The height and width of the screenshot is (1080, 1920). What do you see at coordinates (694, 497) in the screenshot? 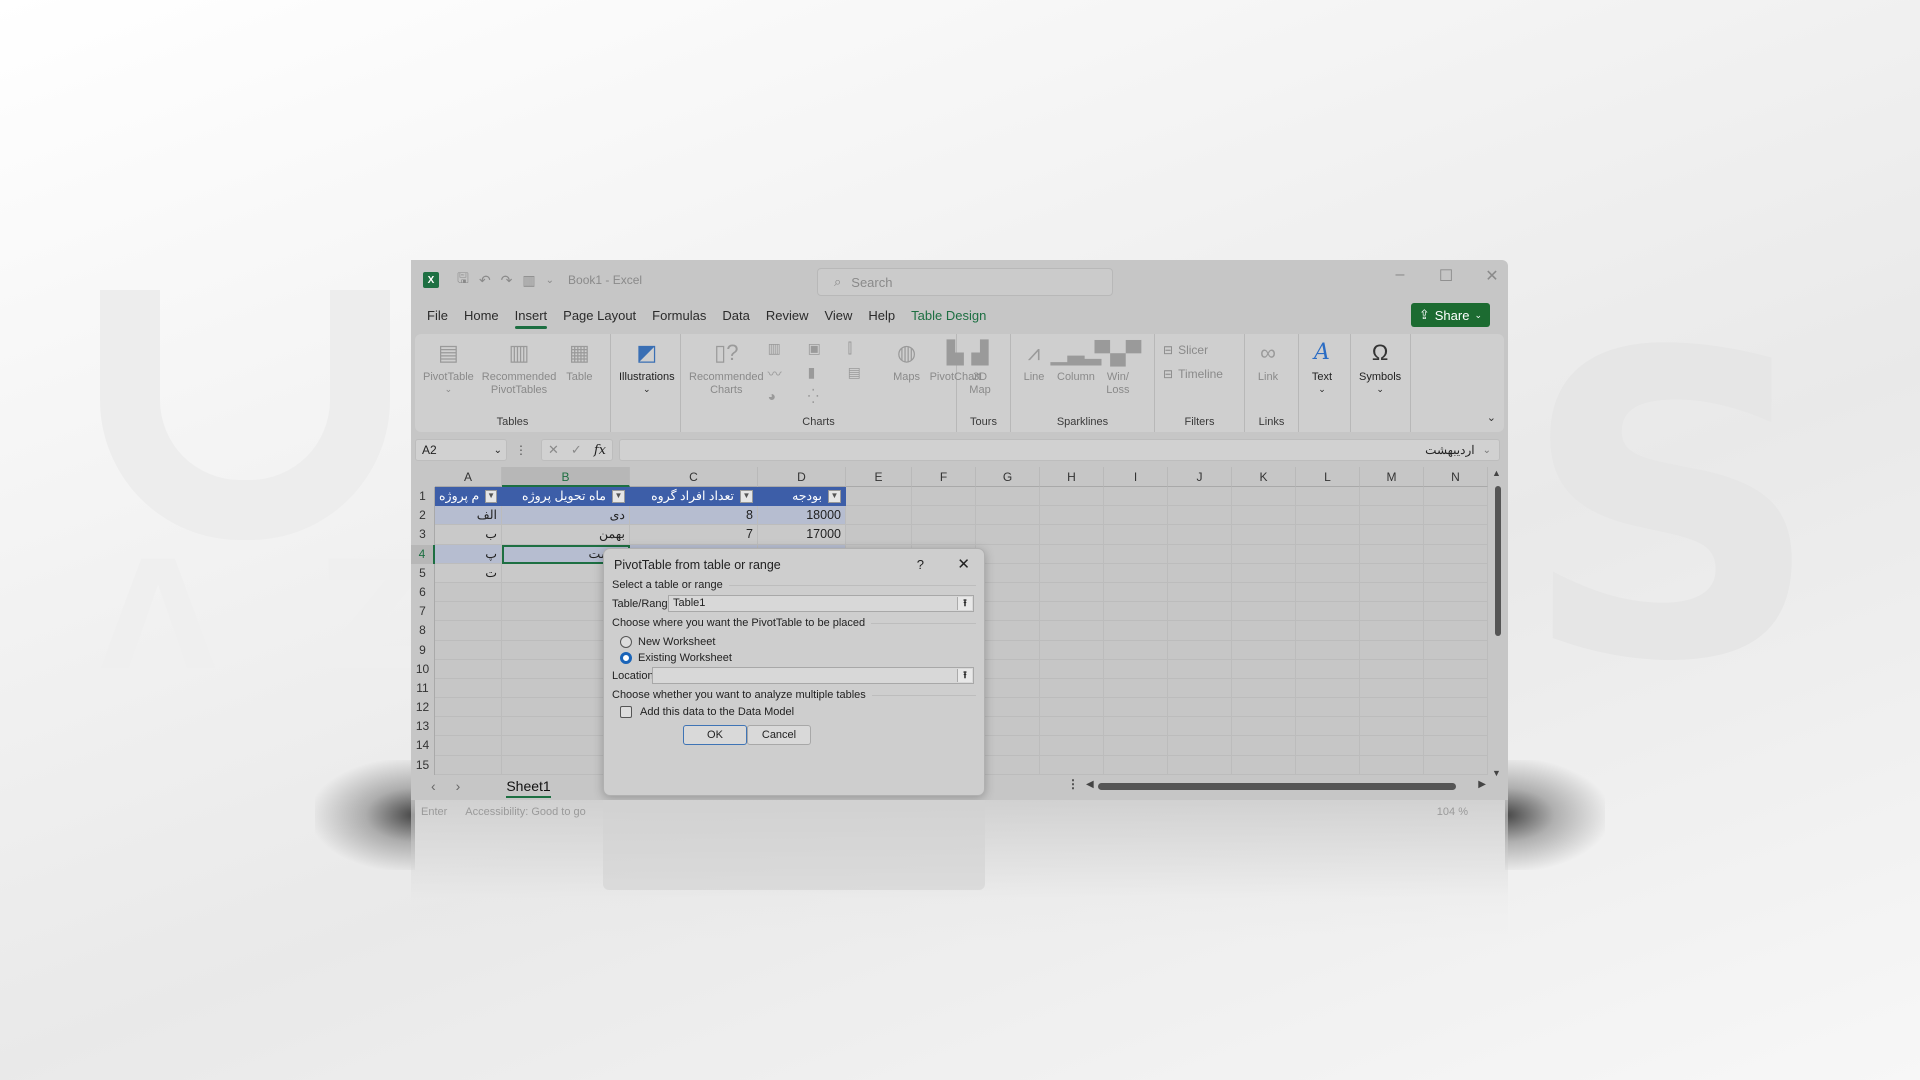
I see `table-header-cell: تعداد افراد گروه ▼` at bounding box center [694, 497].